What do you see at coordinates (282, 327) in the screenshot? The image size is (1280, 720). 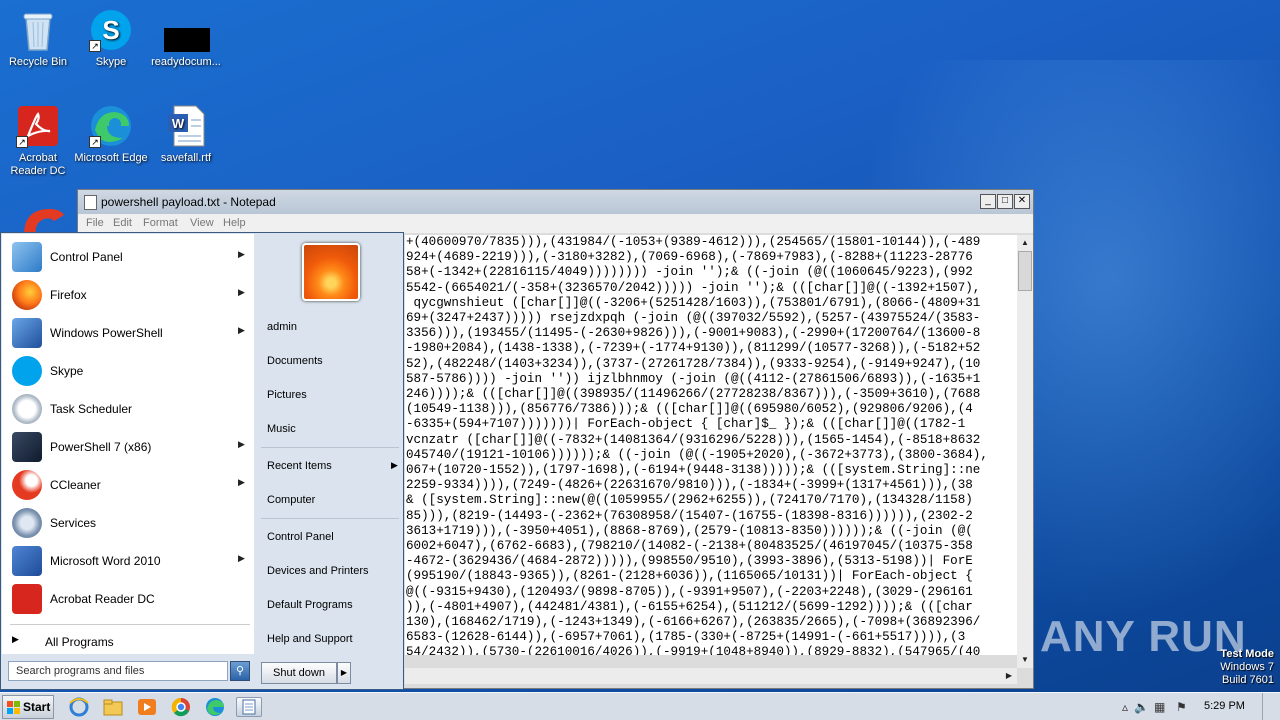 I see `place-label: admin` at bounding box center [282, 327].